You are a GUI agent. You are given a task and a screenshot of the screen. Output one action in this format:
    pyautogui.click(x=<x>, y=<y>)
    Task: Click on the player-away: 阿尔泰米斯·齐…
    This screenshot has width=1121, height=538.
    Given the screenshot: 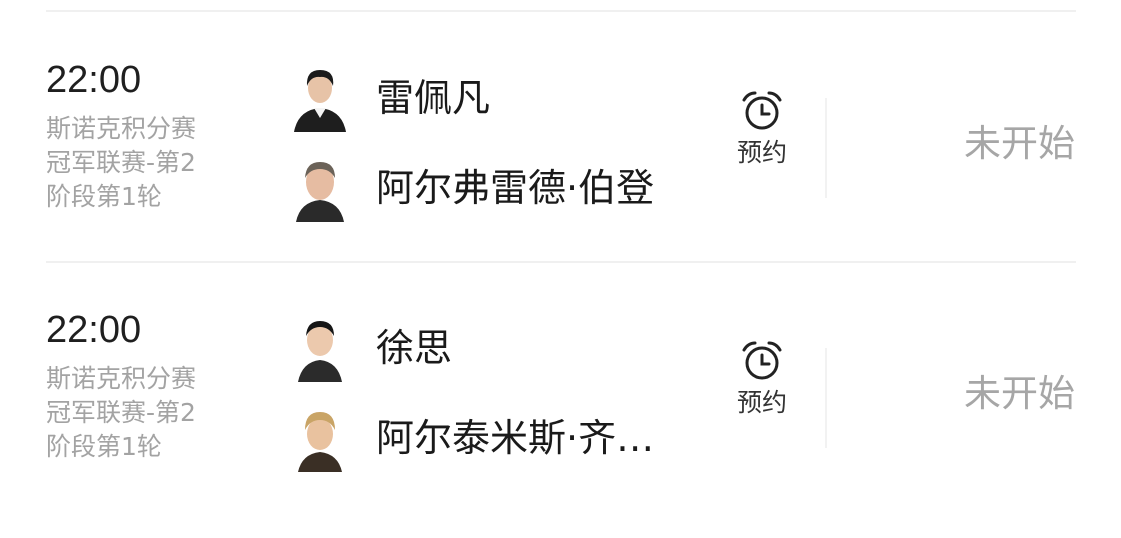 What is the action you would take?
    pyautogui.click(x=473, y=438)
    